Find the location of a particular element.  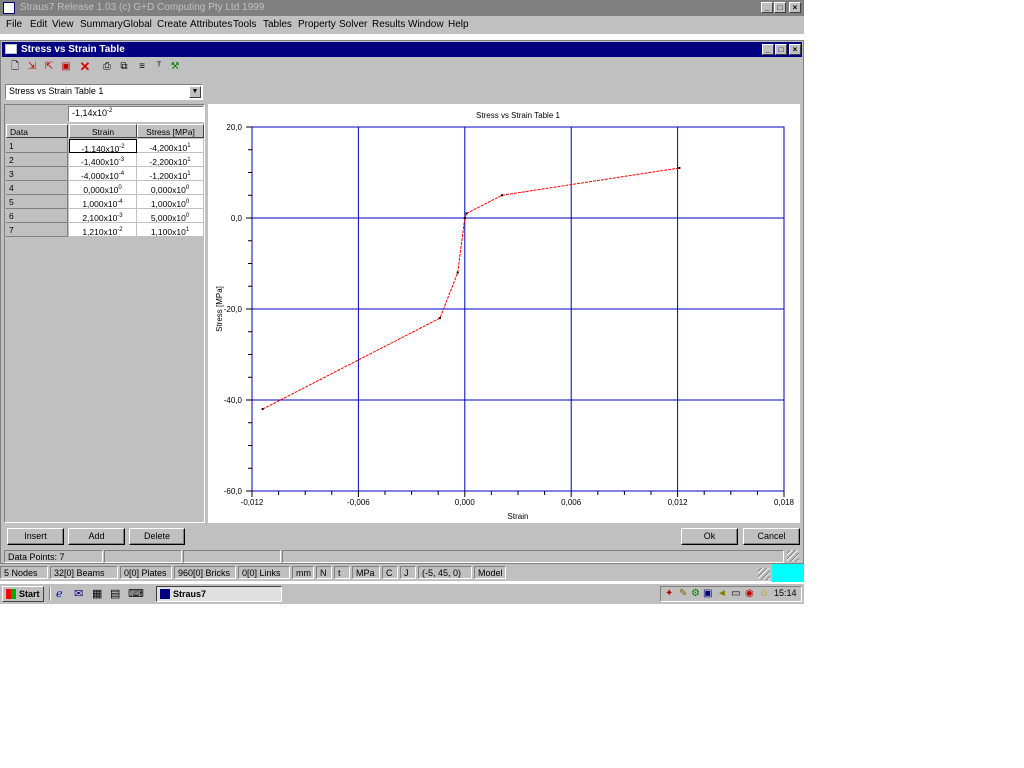

stress-cell: 1,000x100 is located at coordinates (170, 202).